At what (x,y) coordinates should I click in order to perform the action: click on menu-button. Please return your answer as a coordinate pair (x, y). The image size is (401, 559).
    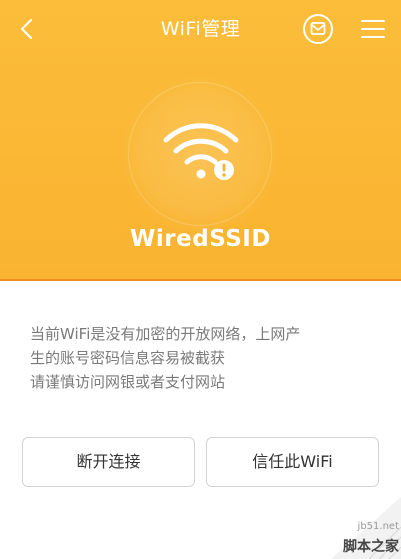
    Looking at the image, I should click on (373, 29).